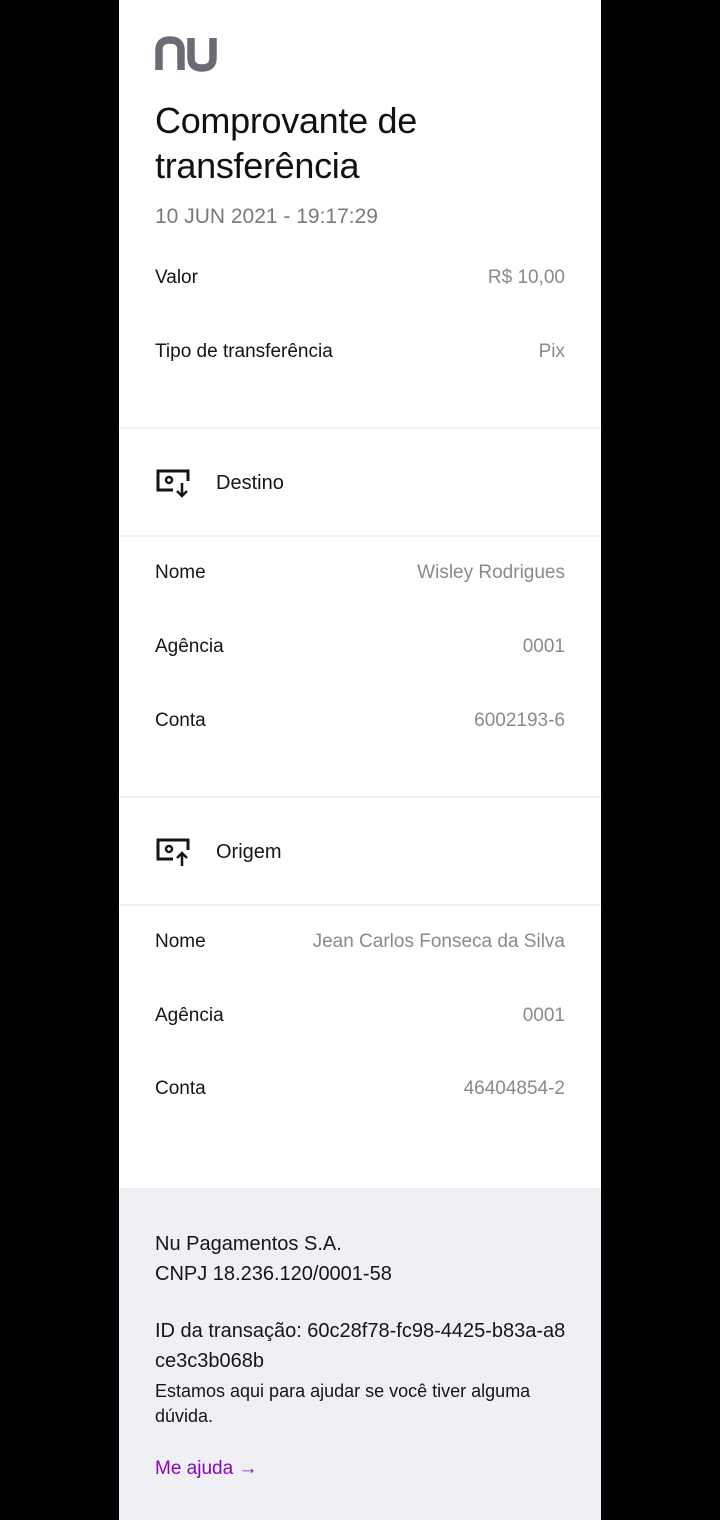  I want to click on destination-agency-row: Agência 0001, so click(360, 651).